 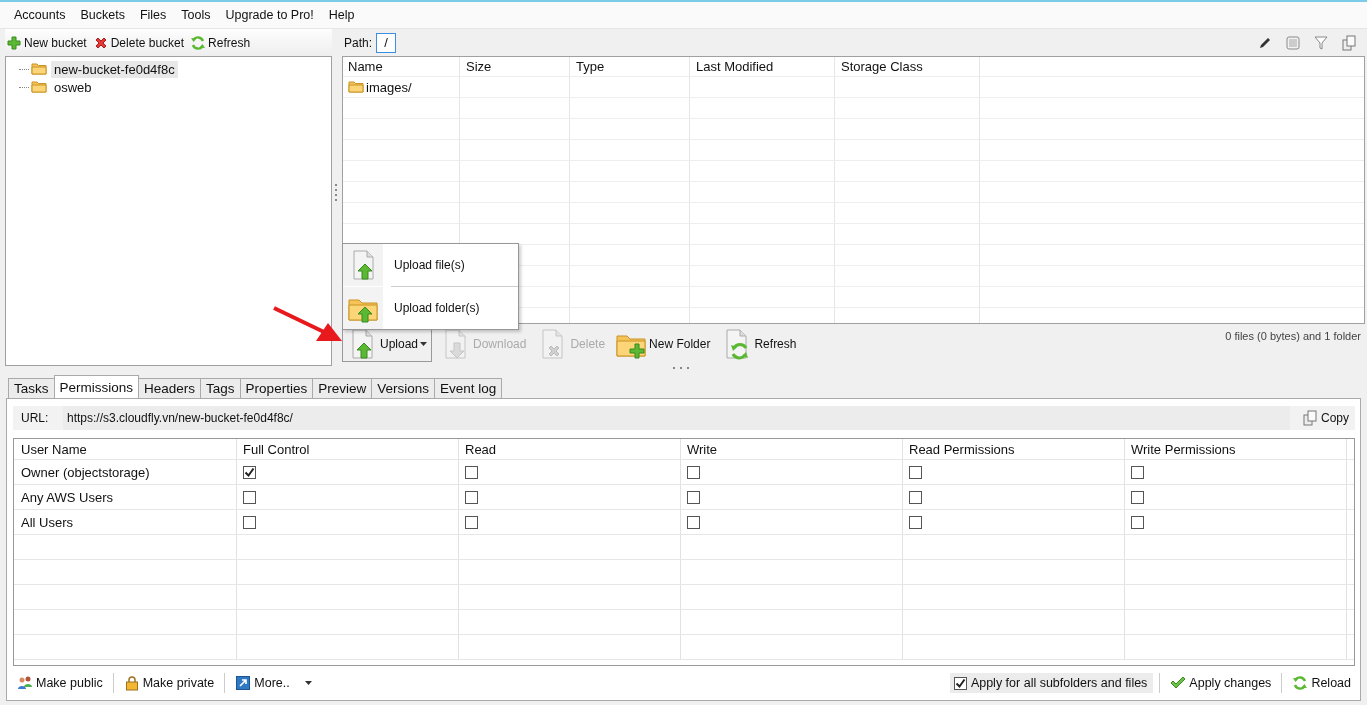 What do you see at coordinates (125, 497) in the screenshot?
I see `user-name-cell: Any AWS Users` at bounding box center [125, 497].